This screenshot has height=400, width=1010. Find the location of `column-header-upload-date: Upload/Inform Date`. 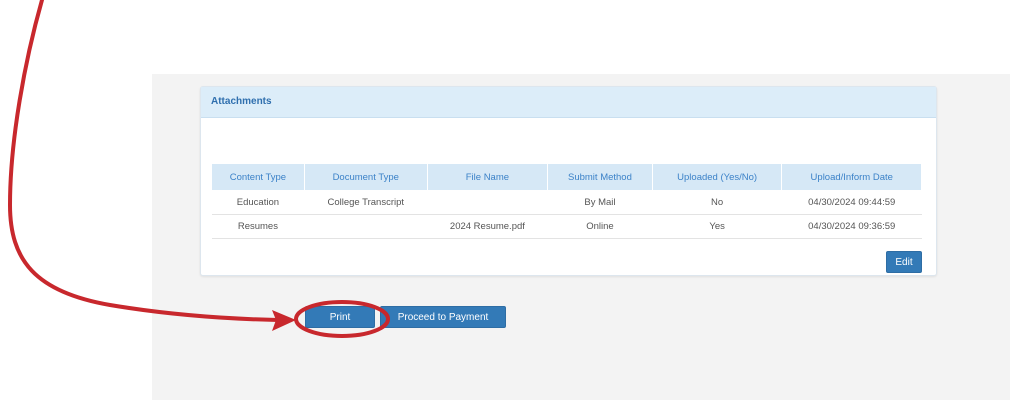

column-header-upload-date: Upload/Inform Date is located at coordinates (851, 177).